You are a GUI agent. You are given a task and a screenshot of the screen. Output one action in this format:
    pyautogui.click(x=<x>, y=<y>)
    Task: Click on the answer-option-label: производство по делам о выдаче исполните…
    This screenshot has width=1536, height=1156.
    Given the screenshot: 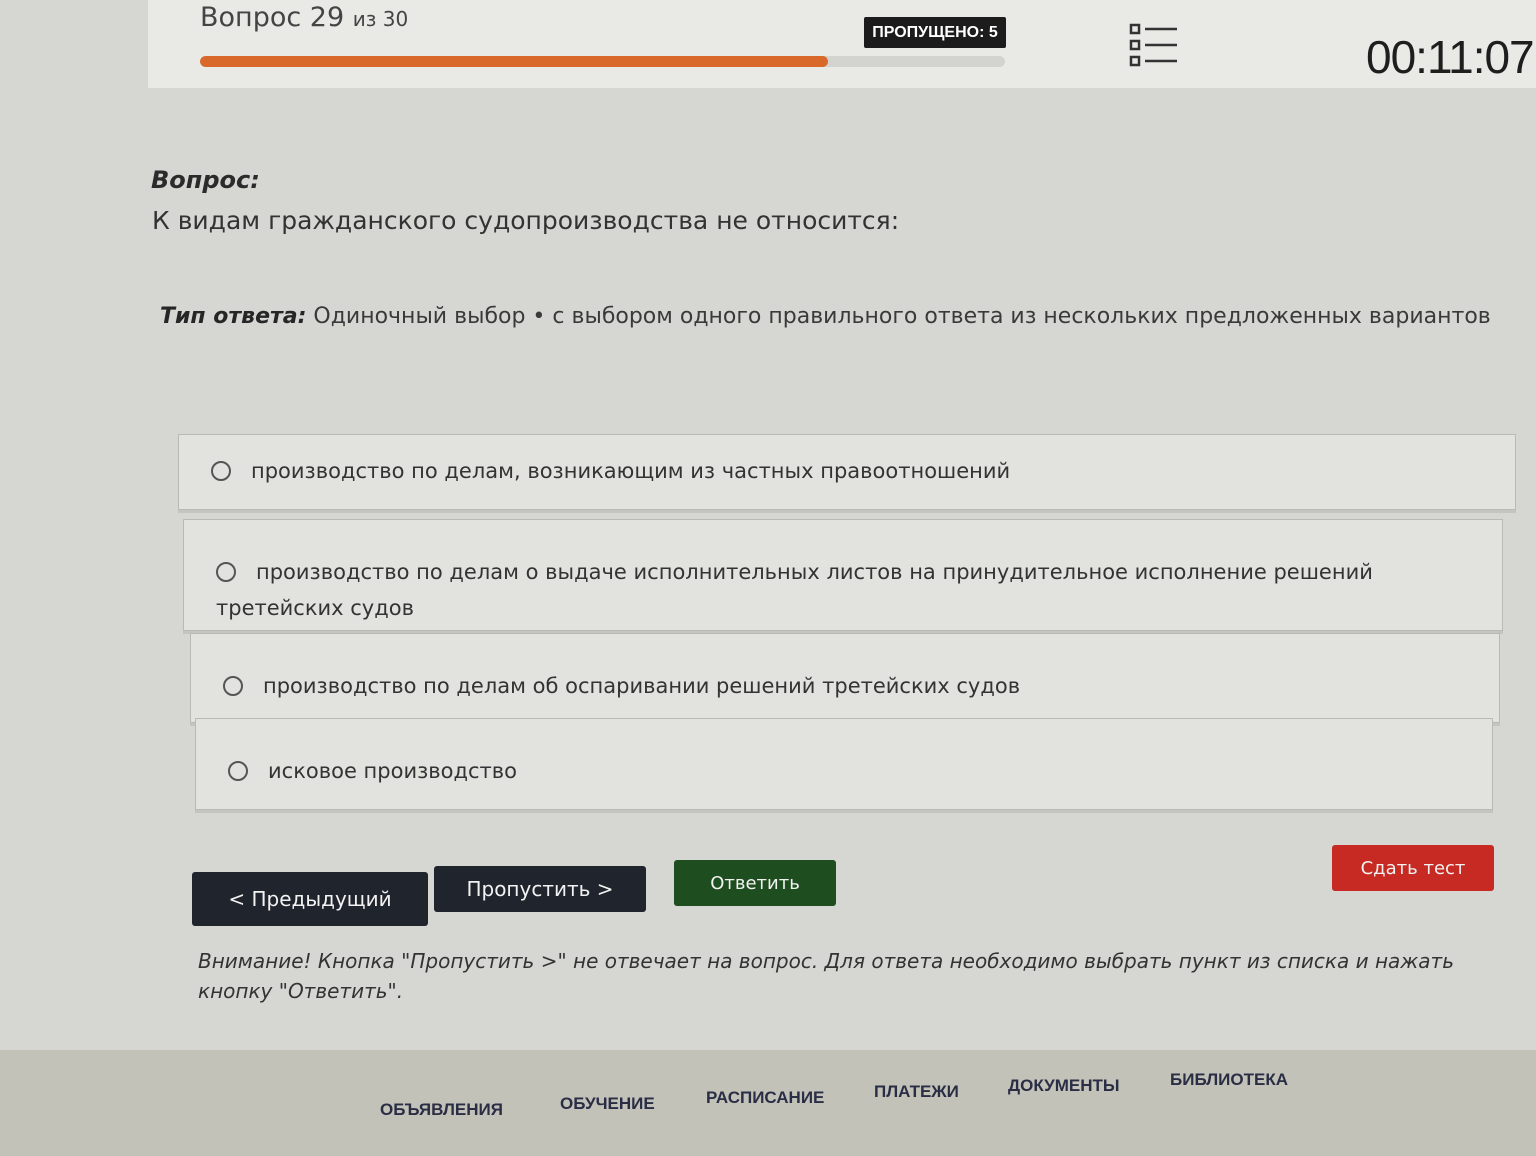 What is the action you would take?
    pyautogui.click(x=794, y=590)
    